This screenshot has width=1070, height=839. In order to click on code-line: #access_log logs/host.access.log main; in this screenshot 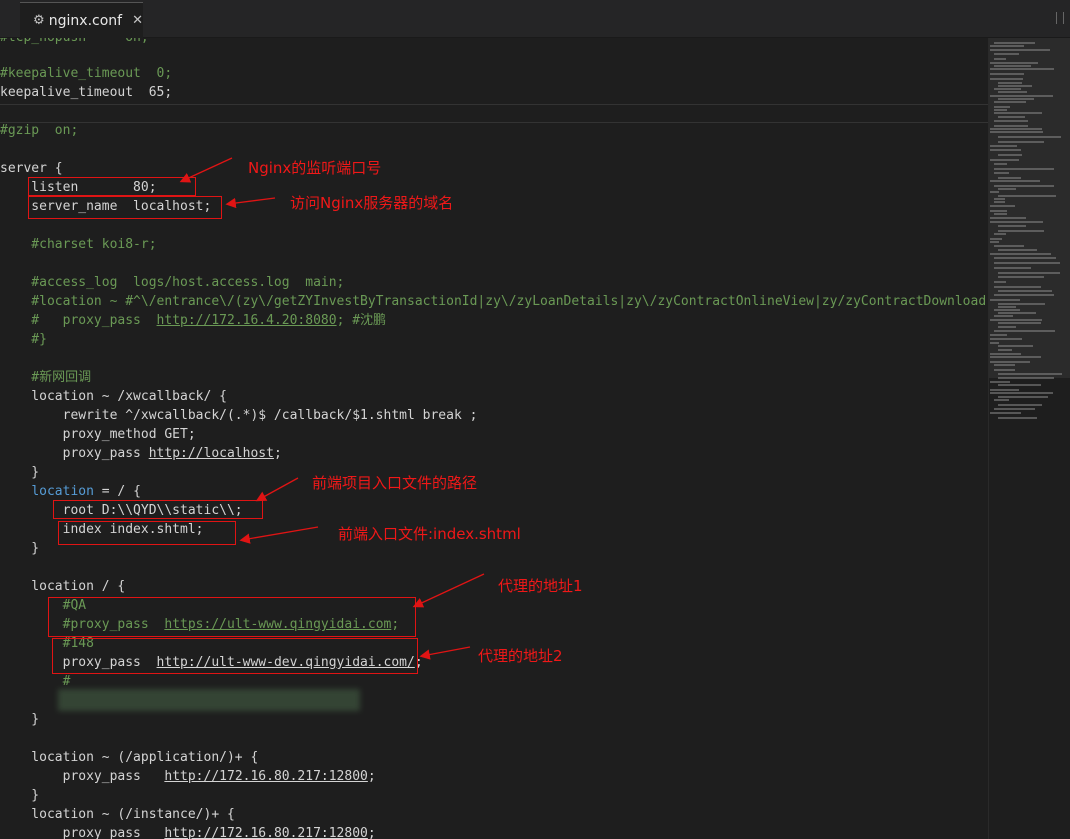, I will do `click(172, 282)`.